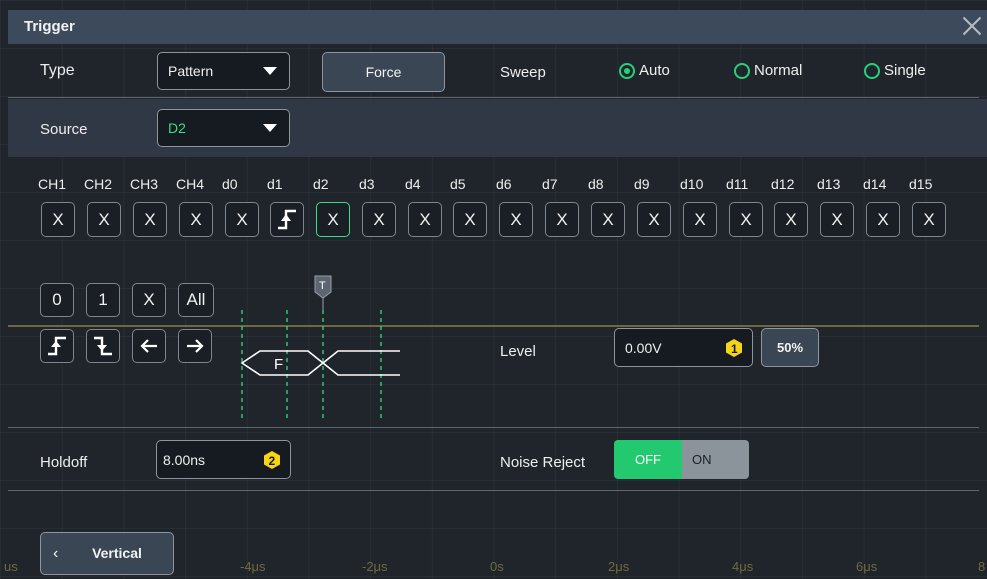 The width and height of the screenshot is (987, 579). I want to click on pattern-all-label: All, so click(196, 299).